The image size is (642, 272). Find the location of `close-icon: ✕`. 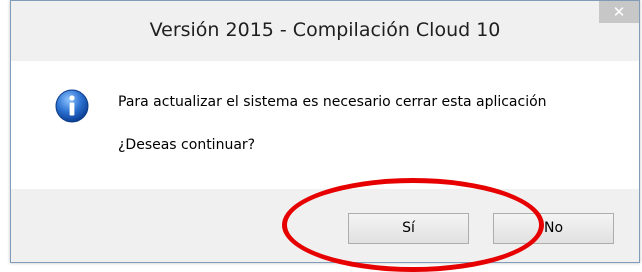

close-icon: ✕ is located at coordinates (619, 12).